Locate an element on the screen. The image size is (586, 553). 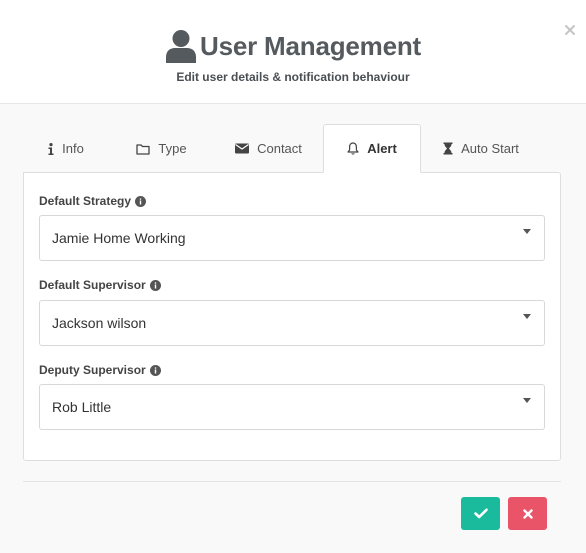
confirm-button is located at coordinates (480, 513).